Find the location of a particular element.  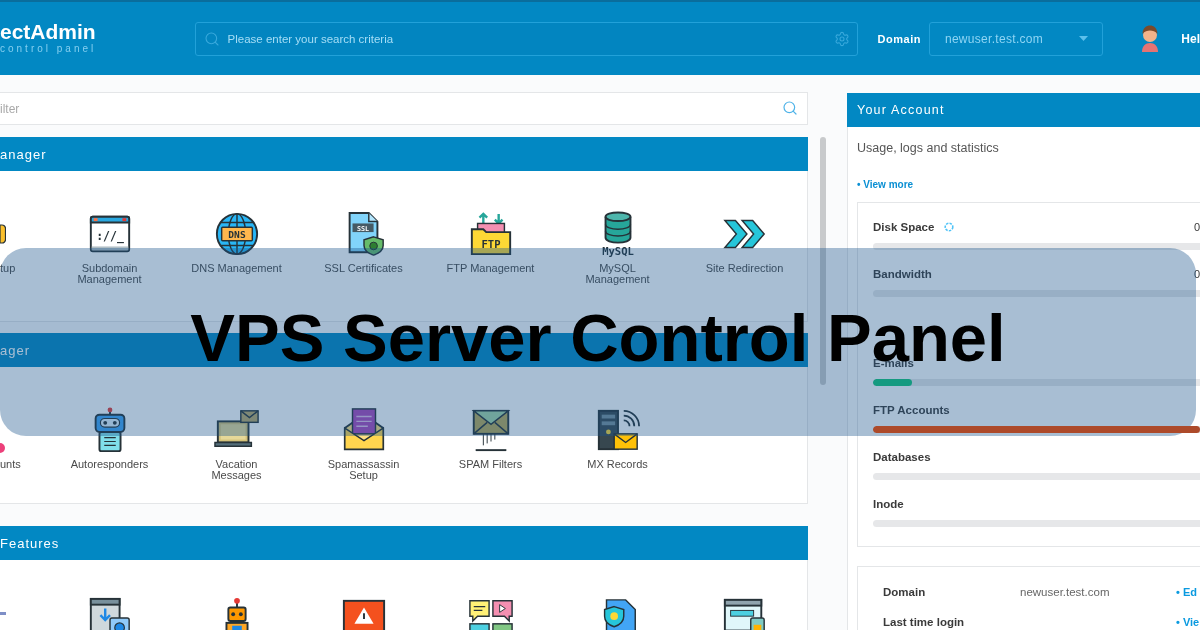

detail-label: Last time login is located at coordinates (924, 622).